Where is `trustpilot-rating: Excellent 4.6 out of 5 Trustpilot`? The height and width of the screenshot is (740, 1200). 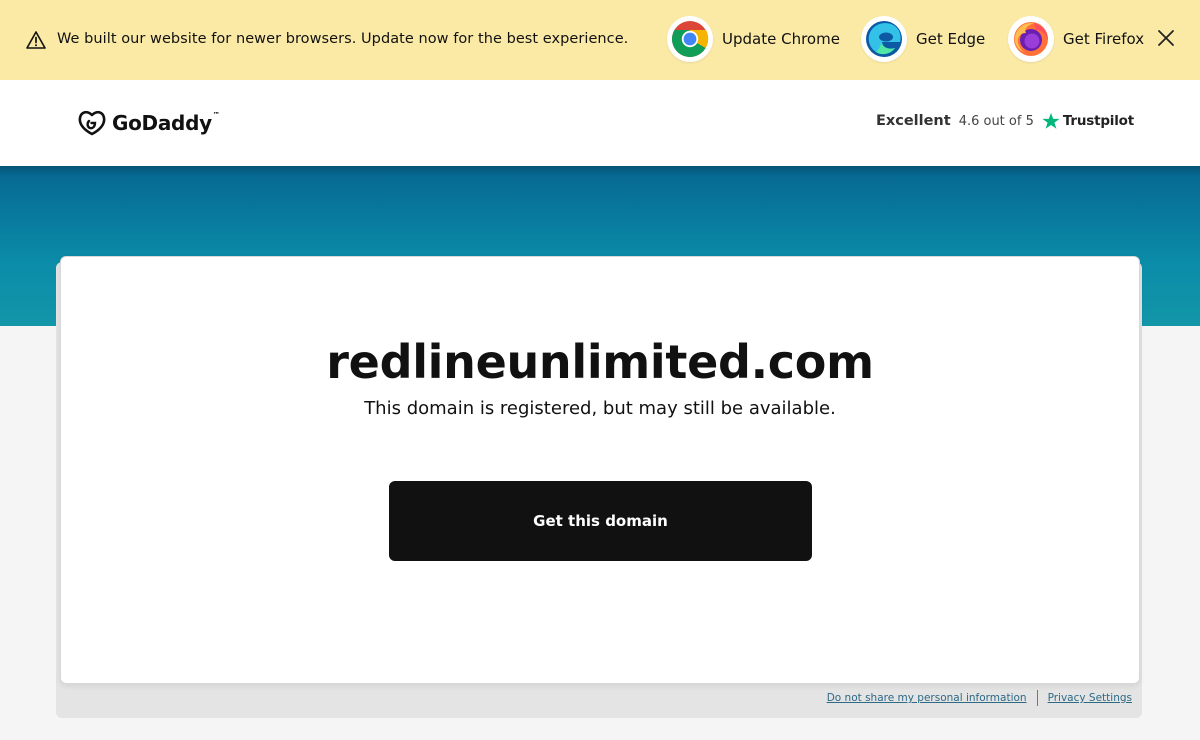 trustpilot-rating: Excellent 4.6 out of 5 Trustpilot is located at coordinates (1005, 121).